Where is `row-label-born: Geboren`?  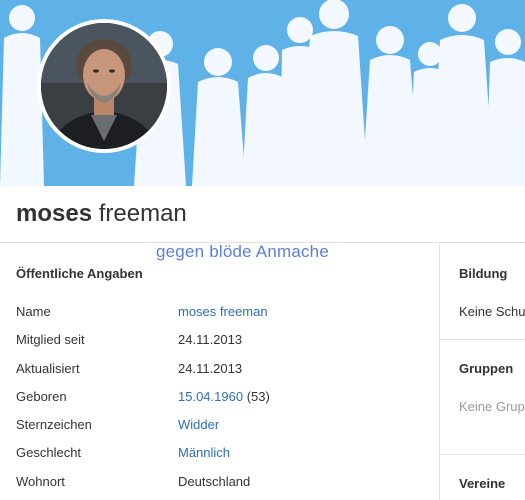 row-label-born: Geboren is located at coordinates (41, 396).